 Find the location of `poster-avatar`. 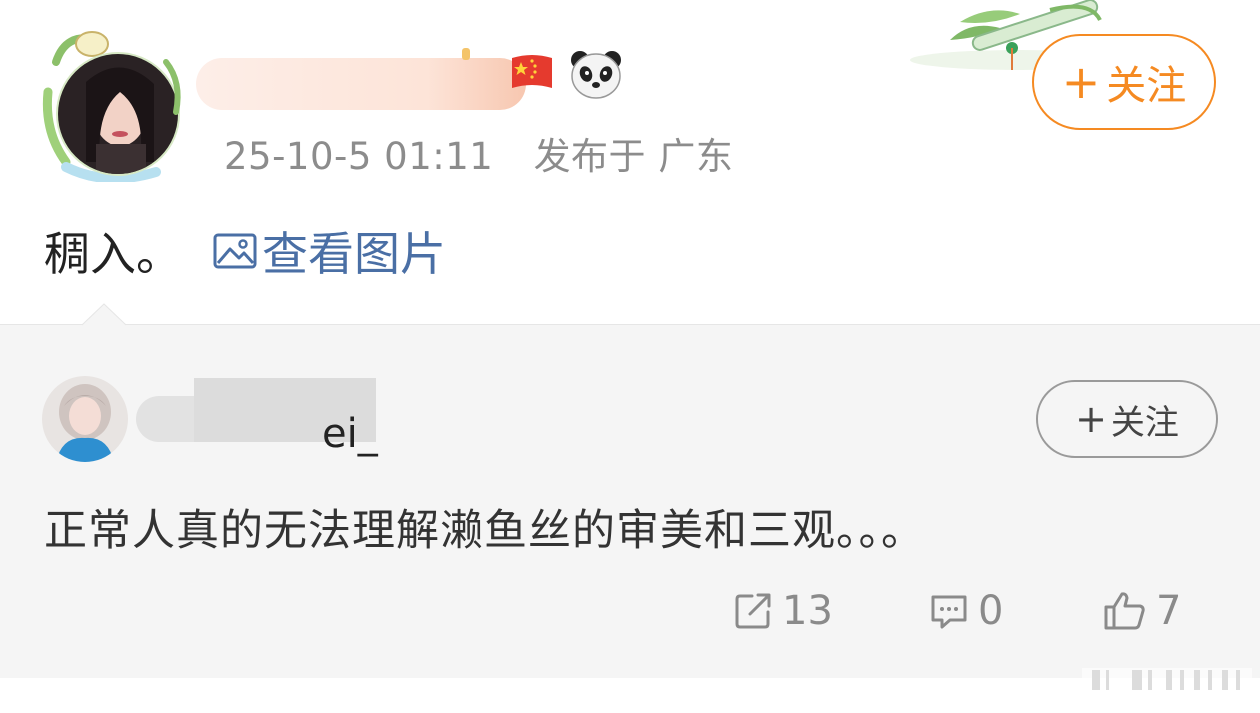

poster-avatar is located at coordinates (112, 103).